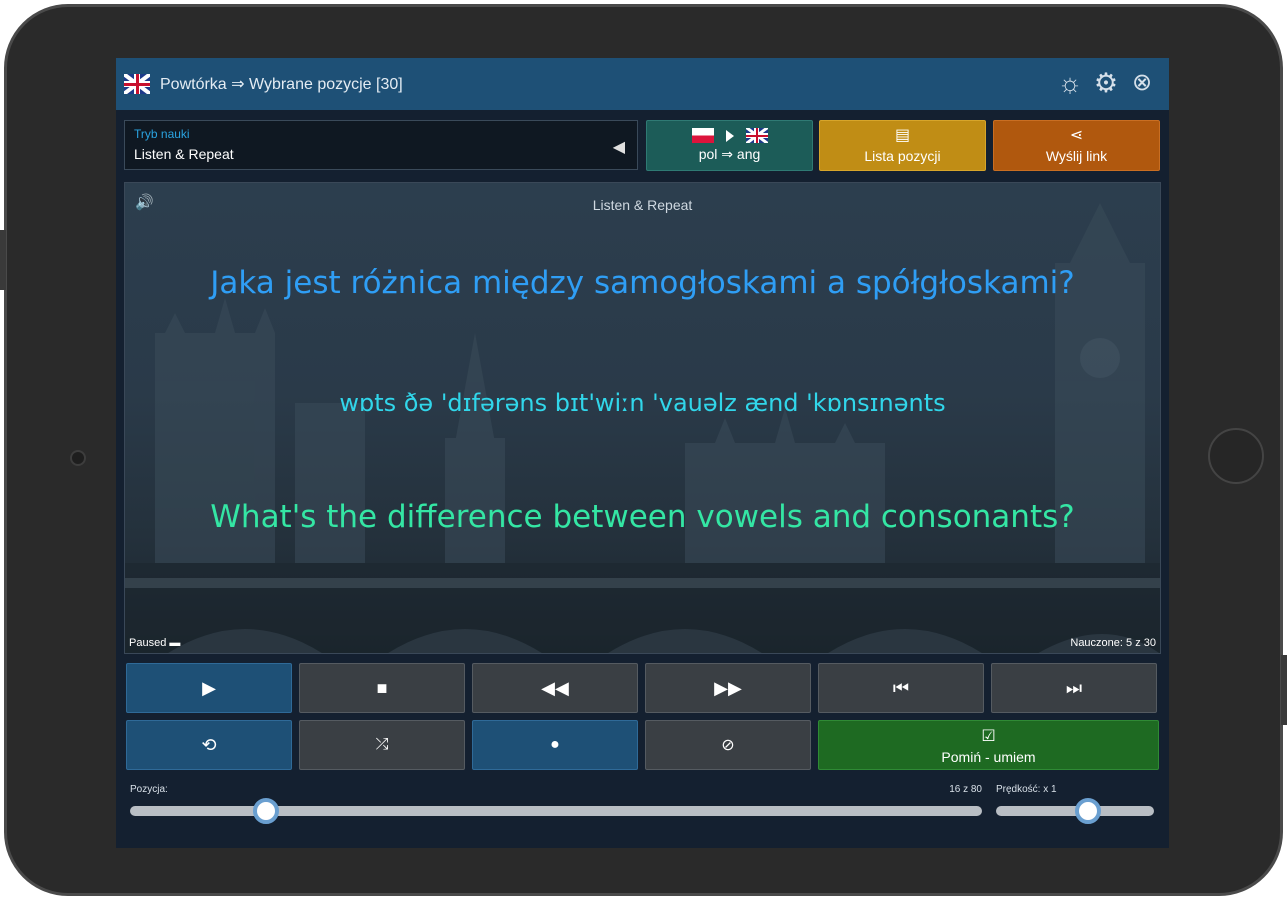 The image size is (1287, 900). Describe the element at coordinates (1076, 145) in the screenshot. I see `send-link-button: ⋖ Wyślij link` at that location.